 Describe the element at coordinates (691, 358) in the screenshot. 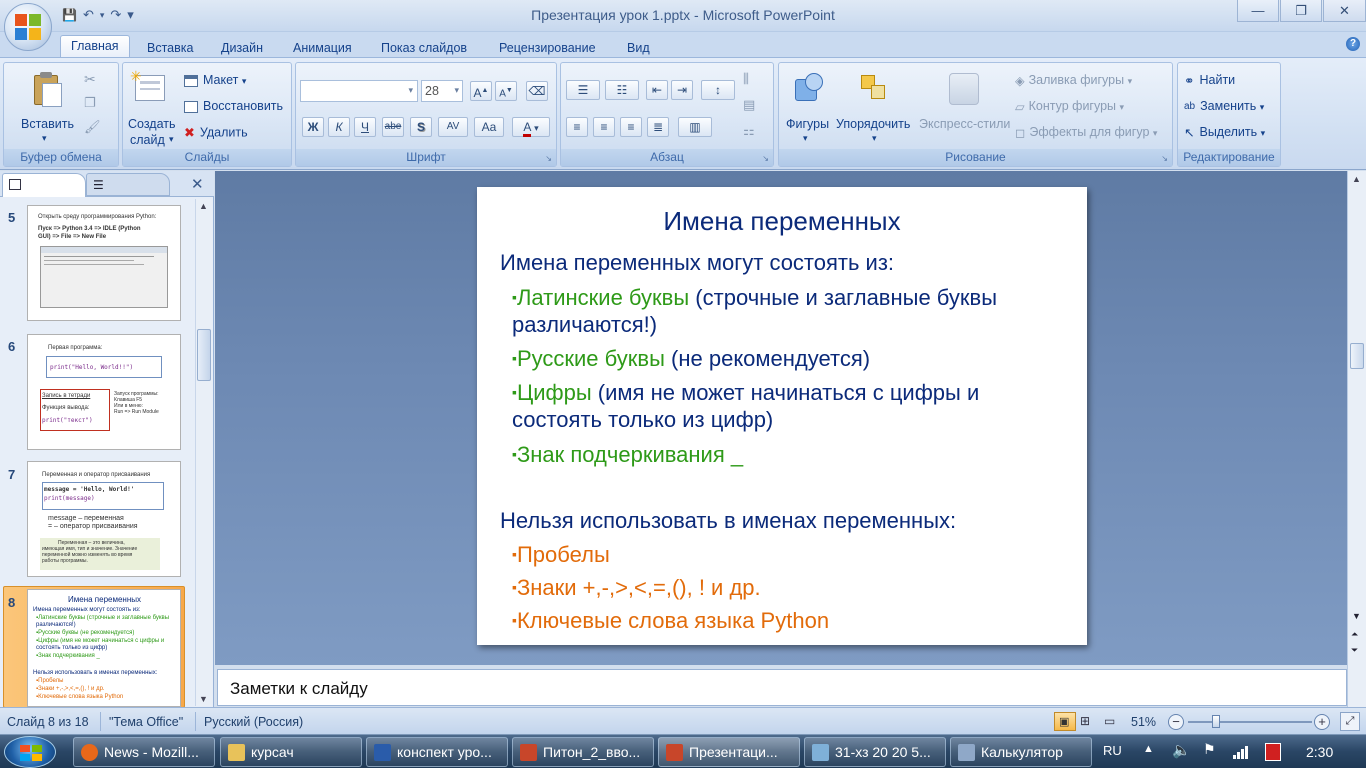

I see `bullet-russian: ▪Русские буквы (не рекомендуется)` at that location.